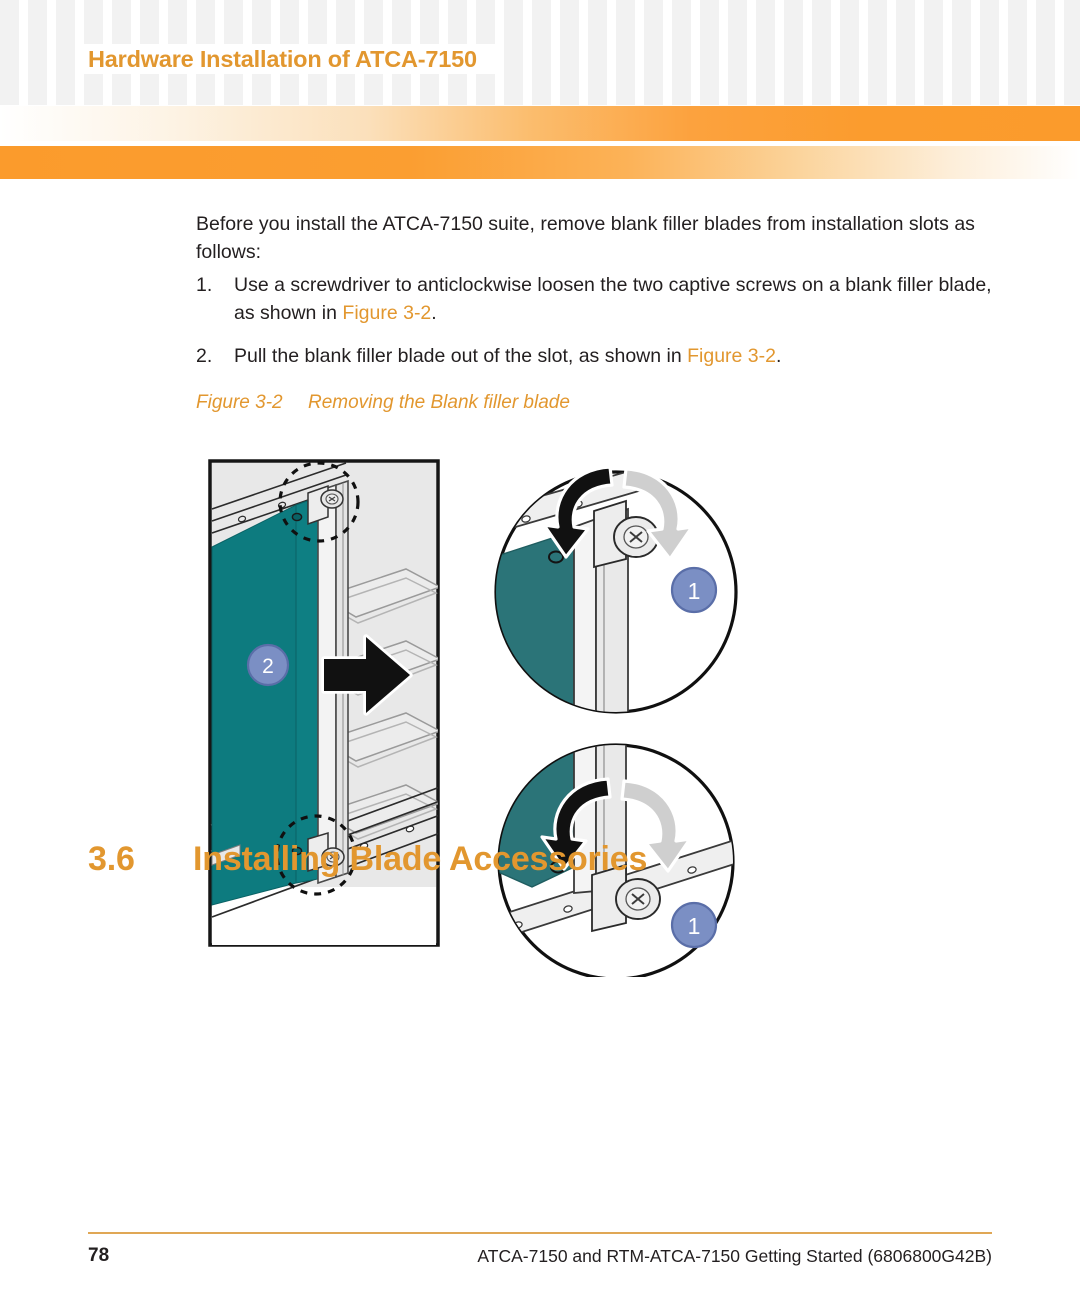 This screenshot has width=1080, height=1296. Describe the element at coordinates (239, 402) in the screenshot. I see `figure-caption-label: Figure 3-2` at that location.